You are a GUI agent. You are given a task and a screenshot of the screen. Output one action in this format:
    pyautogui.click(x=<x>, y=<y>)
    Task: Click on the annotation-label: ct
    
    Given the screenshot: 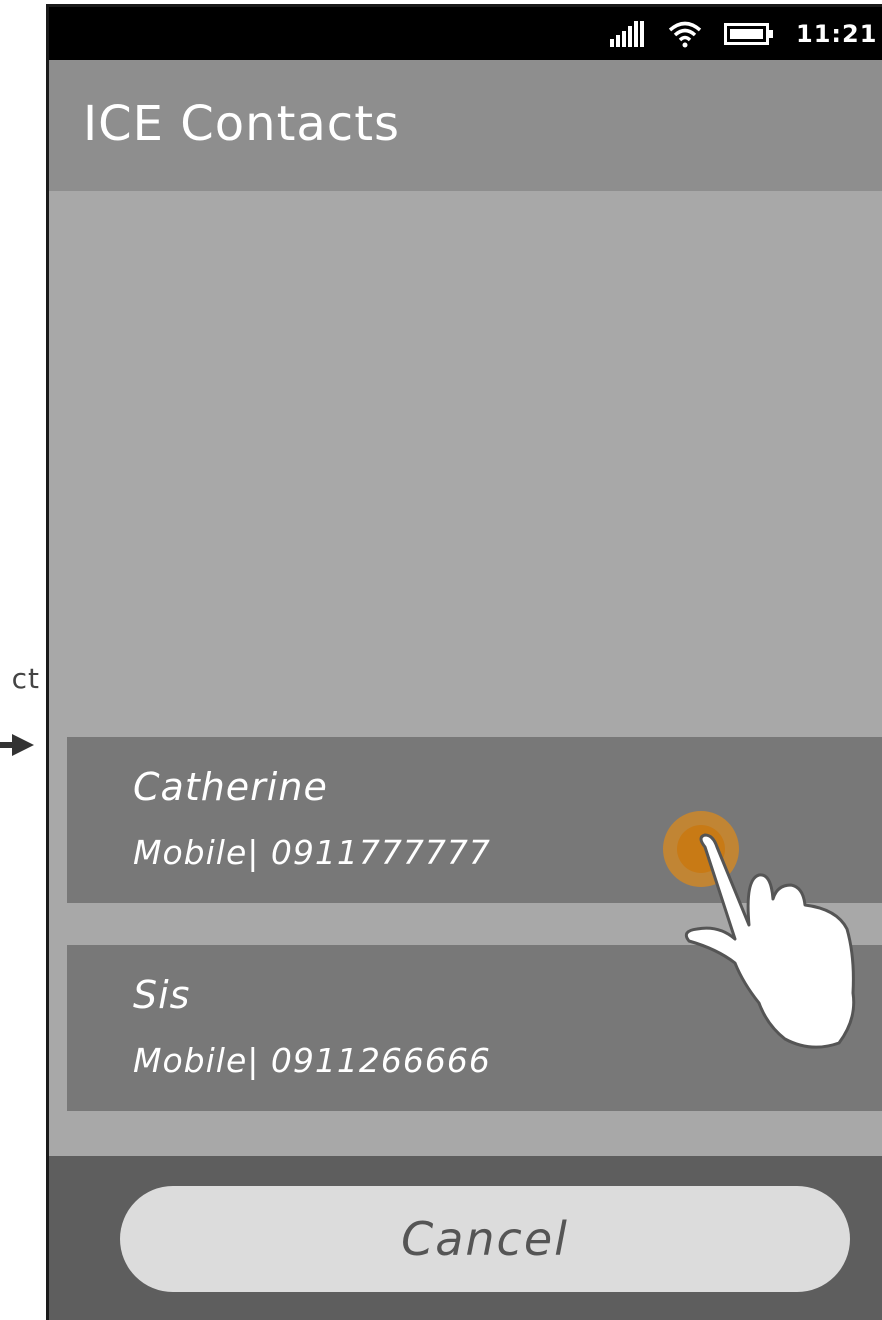 What is the action you would take?
    pyautogui.click(x=25, y=678)
    